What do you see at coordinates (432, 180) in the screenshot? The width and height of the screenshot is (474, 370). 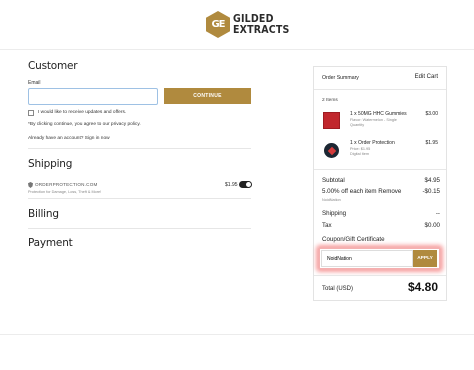 I see `subtotal-value: $4.95` at bounding box center [432, 180].